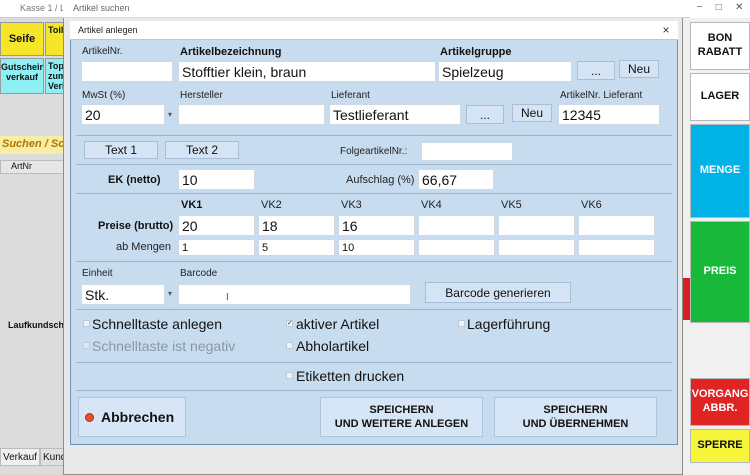  What do you see at coordinates (720, 171) in the screenshot?
I see `menge-button: MENGE` at bounding box center [720, 171].